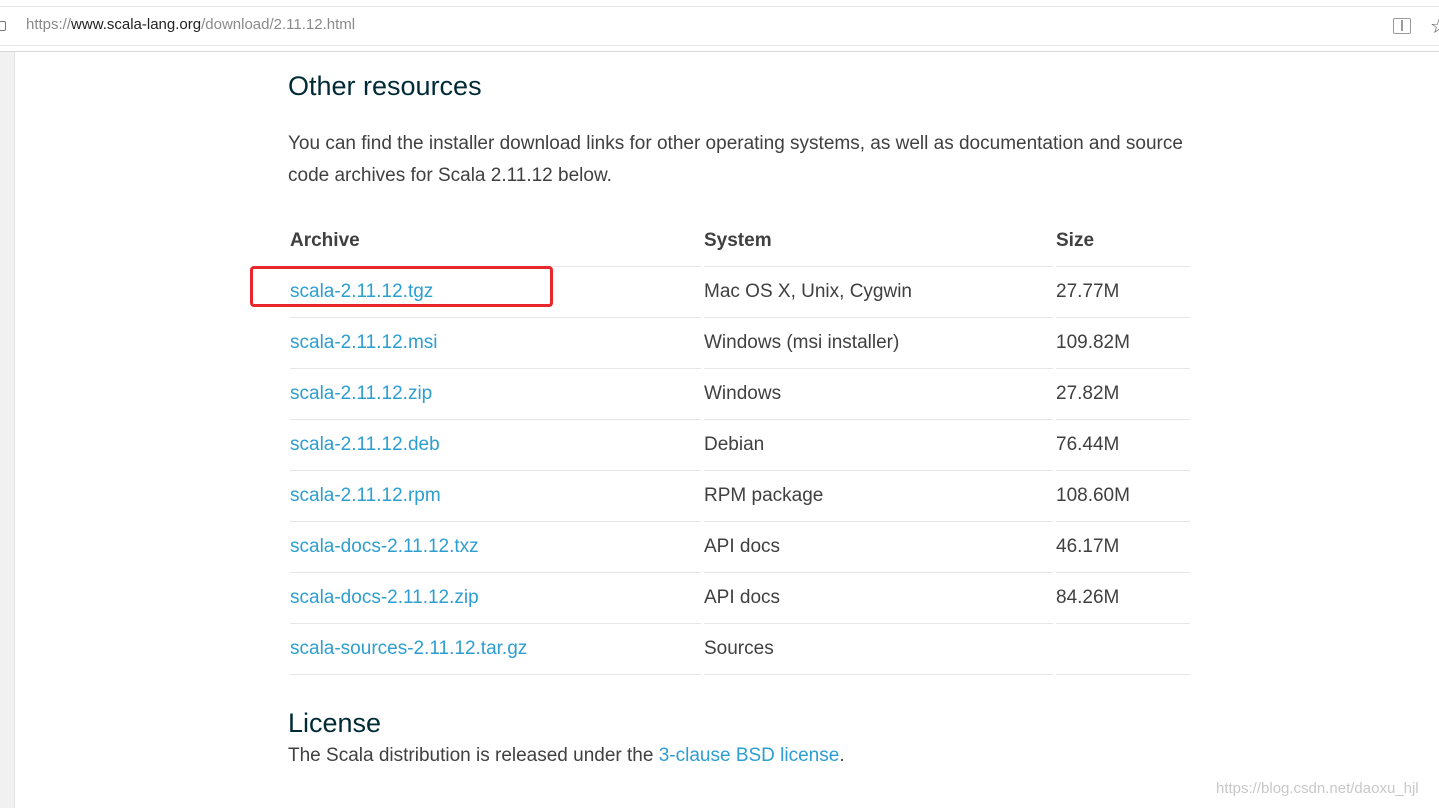  Describe the element at coordinates (878, 496) in the screenshot. I see `system-cell: RPM package` at that location.